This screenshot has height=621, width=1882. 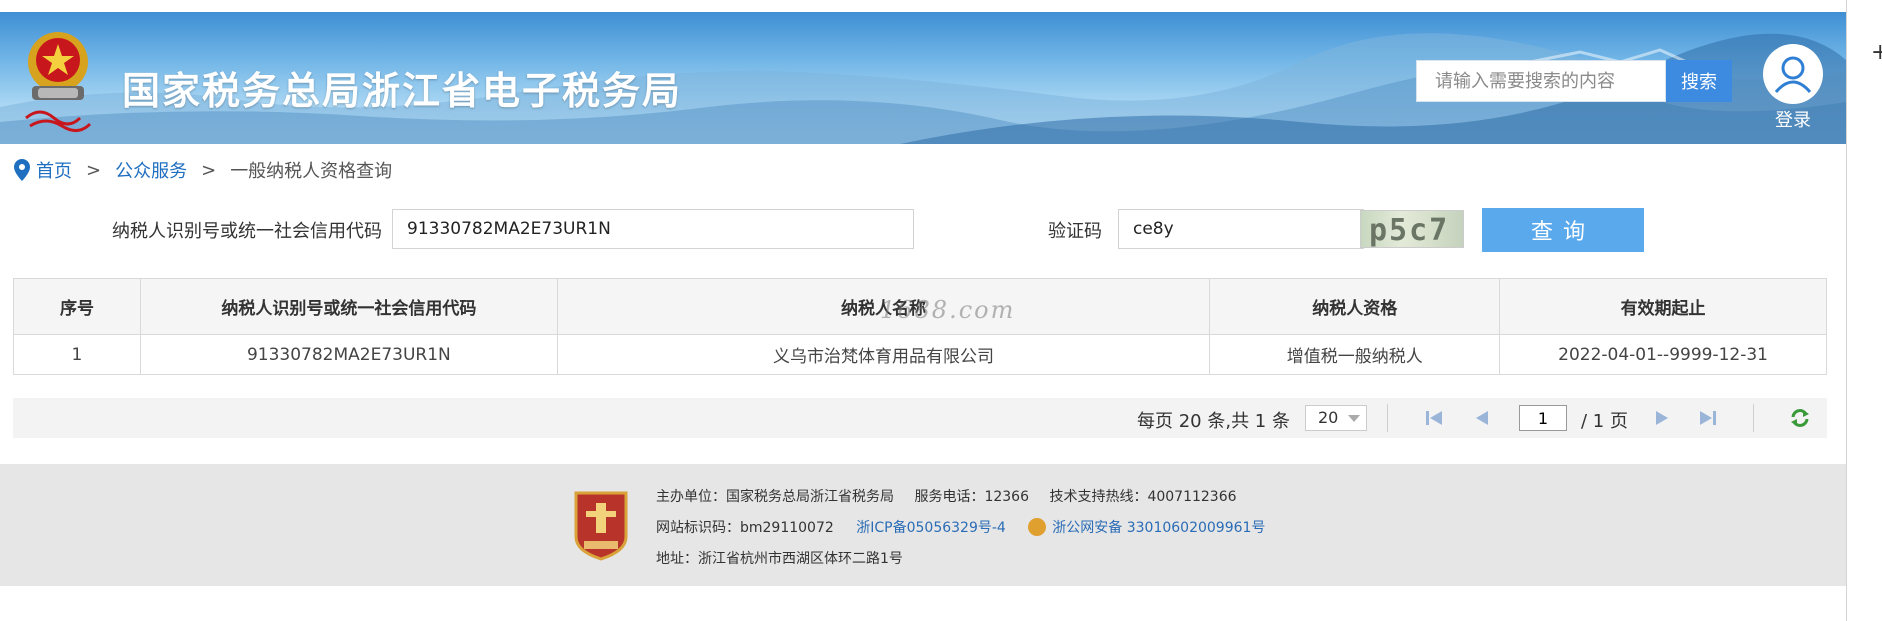 I want to click on current-page-input, so click(x=1543, y=418).